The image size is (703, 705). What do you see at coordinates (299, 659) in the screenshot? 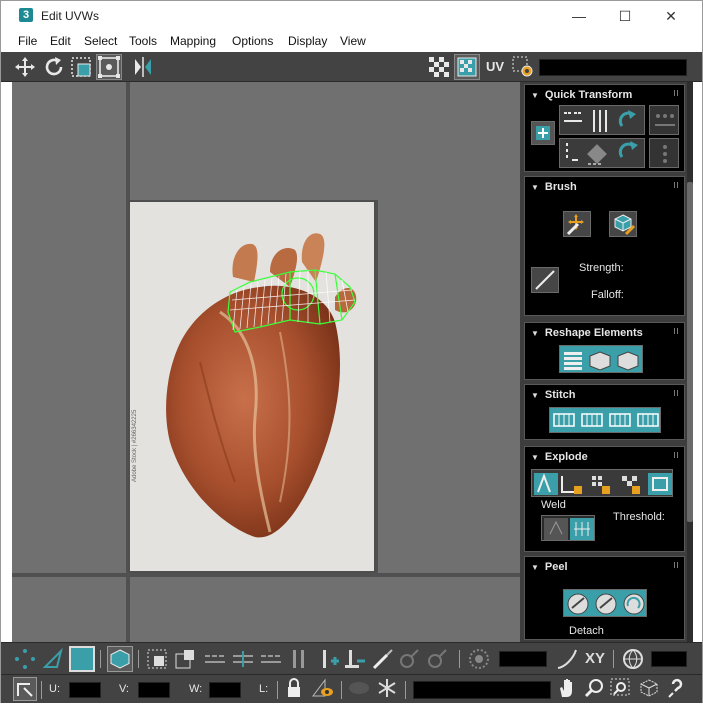
I see `select-by-column-icon` at bounding box center [299, 659].